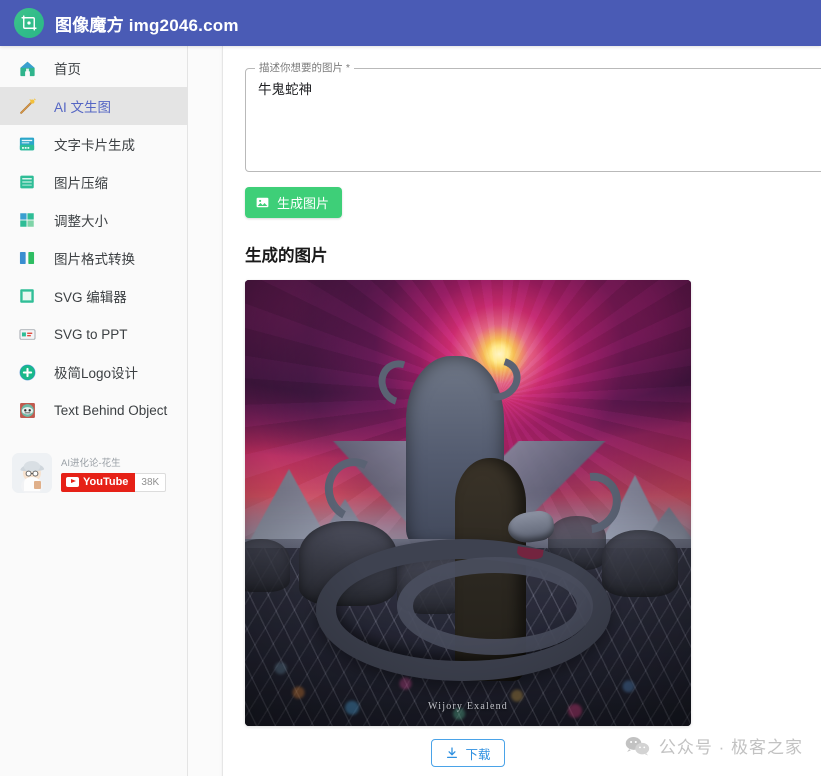 The image size is (821, 776). What do you see at coordinates (91, 334) in the screenshot?
I see `sidebar-item-label: SVG to PPT` at bounding box center [91, 334].